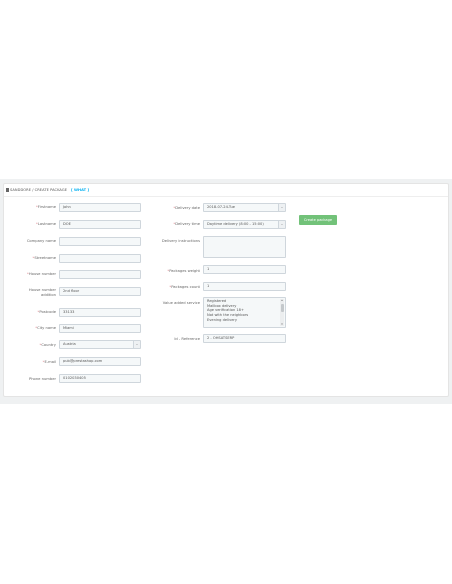 Image resolution: width=452 pixels, height=584 pixels. Describe the element at coordinates (244, 320) in the screenshot. I see `option-evening-delivery: Evening delivery` at that location.